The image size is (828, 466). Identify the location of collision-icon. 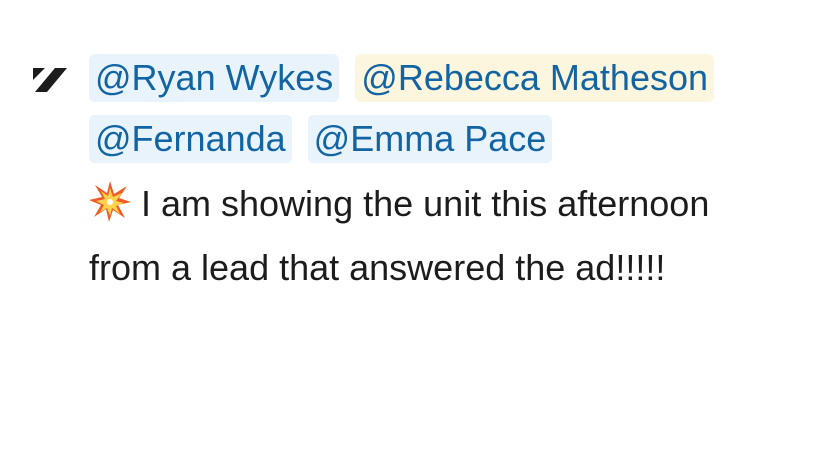
(110, 201).